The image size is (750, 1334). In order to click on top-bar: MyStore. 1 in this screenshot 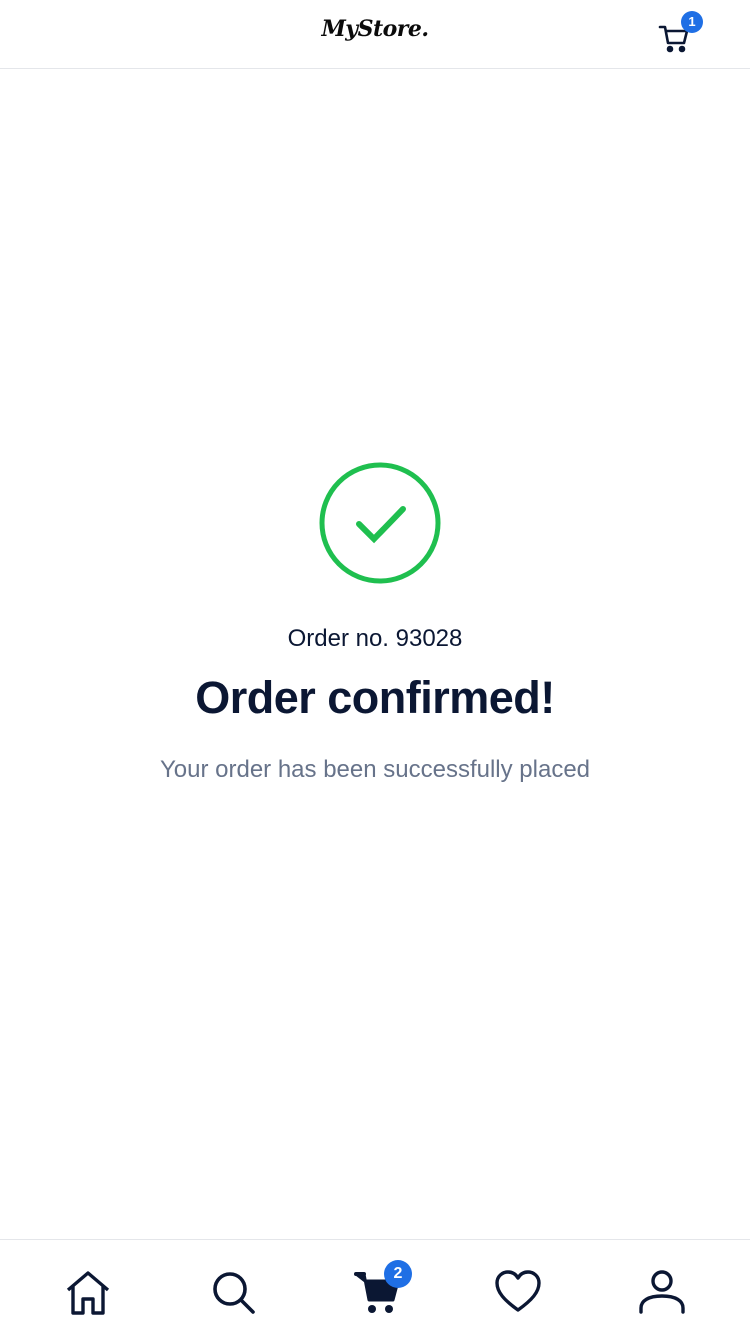, I will do `click(375, 34)`.